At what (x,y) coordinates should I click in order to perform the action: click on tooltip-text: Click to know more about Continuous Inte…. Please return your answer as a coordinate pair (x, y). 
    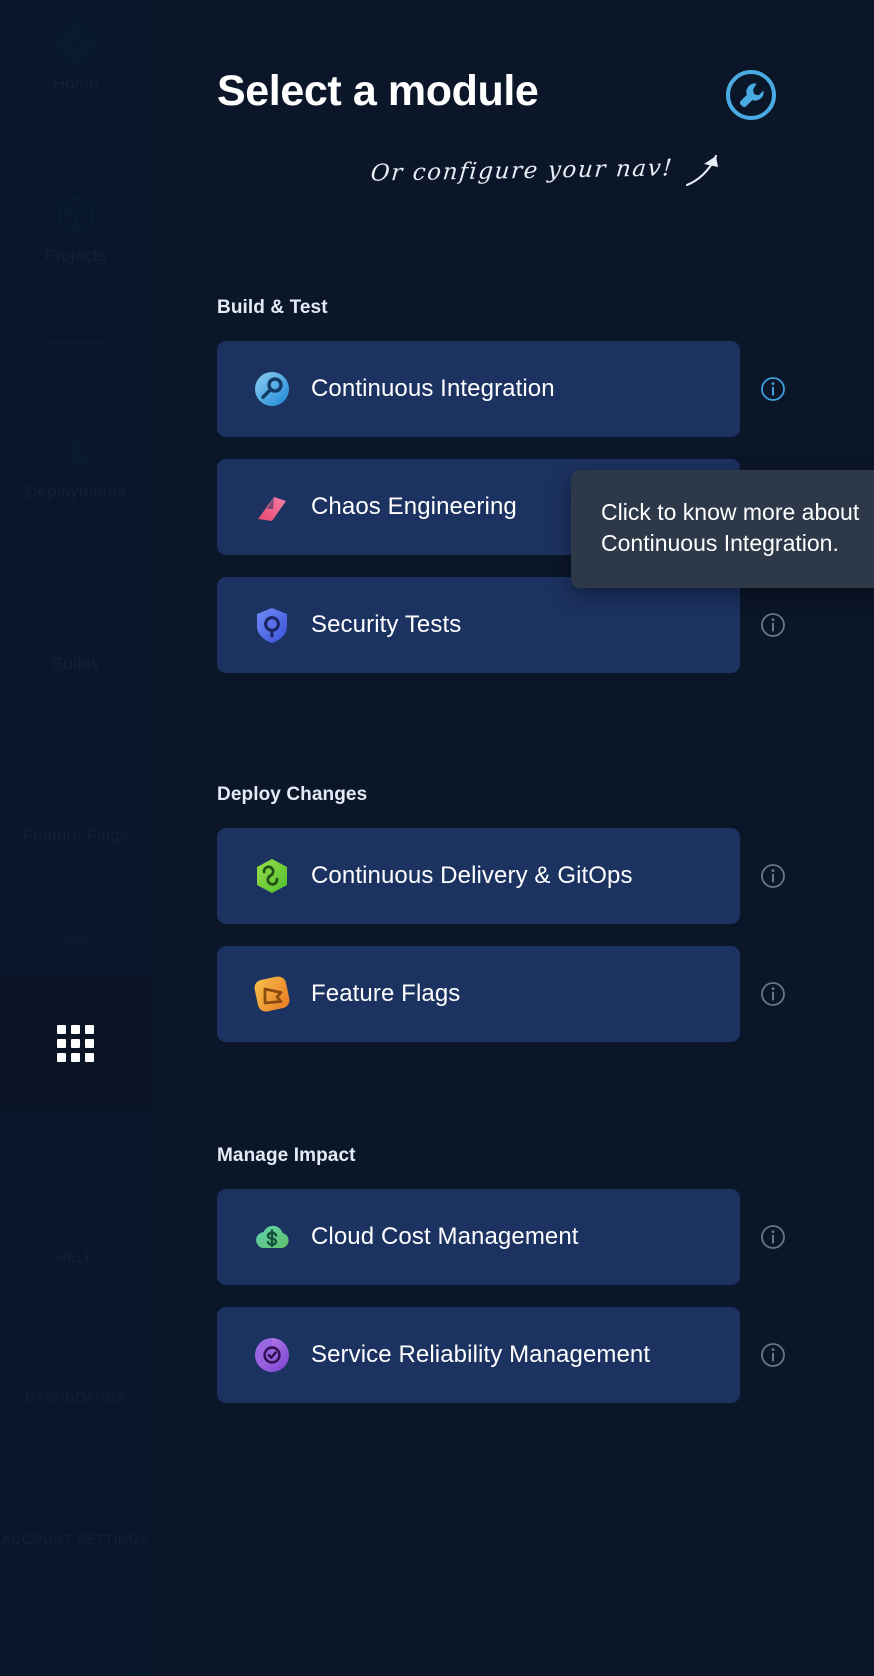
    Looking at the image, I should click on (730, 527).